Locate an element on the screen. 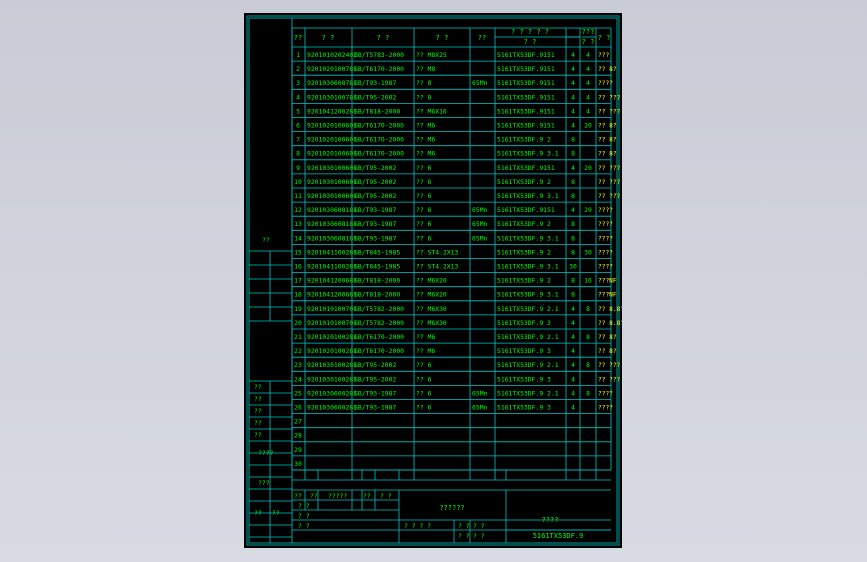 The height and width of the screenshot is (562, 867). row-no: 20 is located at coordinates (298, 323).